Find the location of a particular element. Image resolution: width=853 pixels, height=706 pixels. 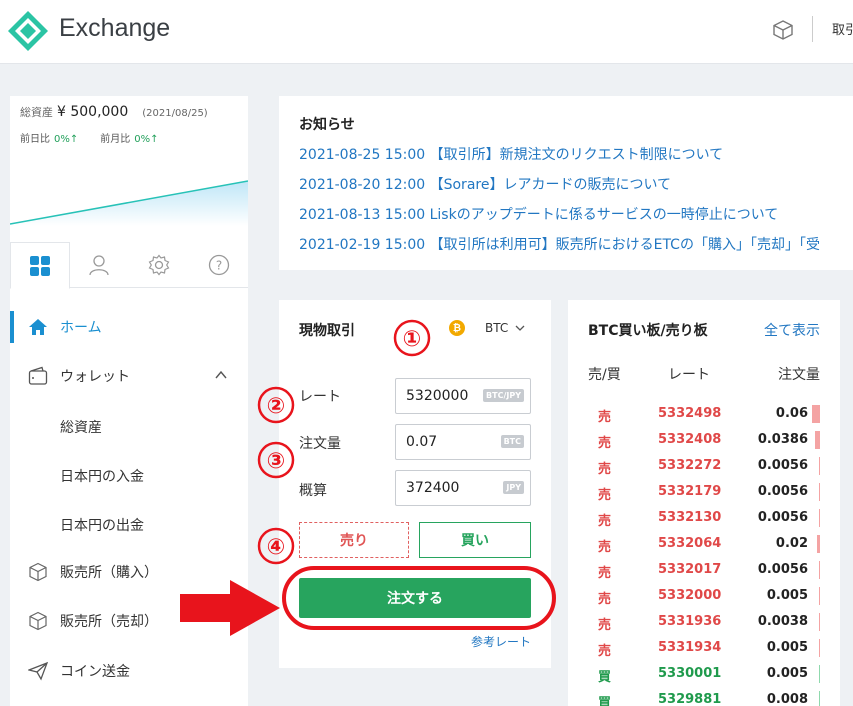

brand-name: Exchange is located at coordinates (114, 28).